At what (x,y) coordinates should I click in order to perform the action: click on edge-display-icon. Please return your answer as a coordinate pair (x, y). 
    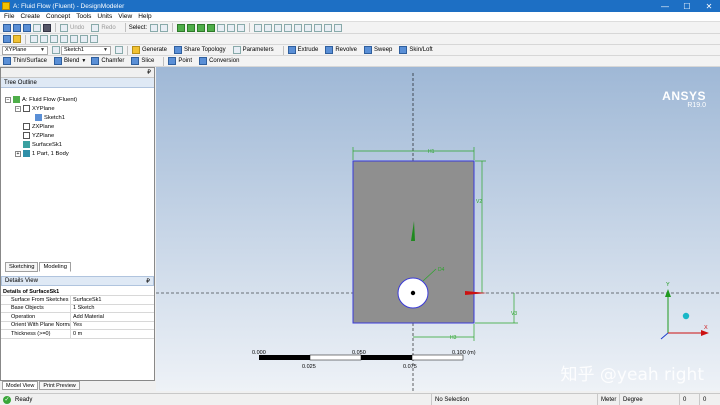
    Looking at the image, I should click on (74, 39).